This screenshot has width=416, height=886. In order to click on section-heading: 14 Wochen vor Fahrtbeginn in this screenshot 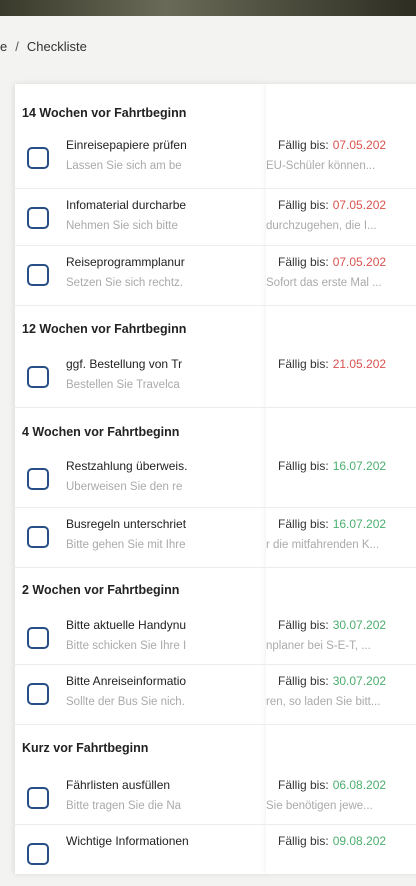, I will do `click(104, 113)`.